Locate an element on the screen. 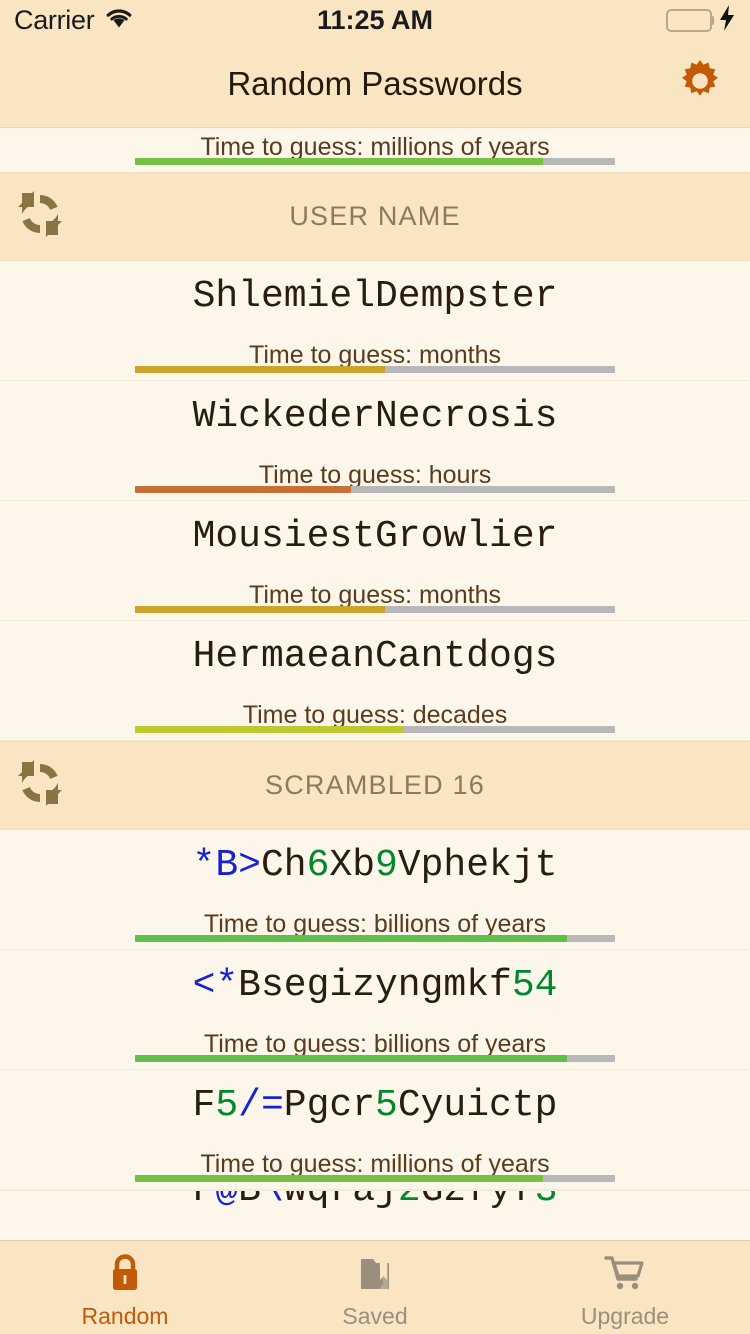 The image size is (750, 1334). password-text: ShlemielDempster is located at coordinates (375, 296).